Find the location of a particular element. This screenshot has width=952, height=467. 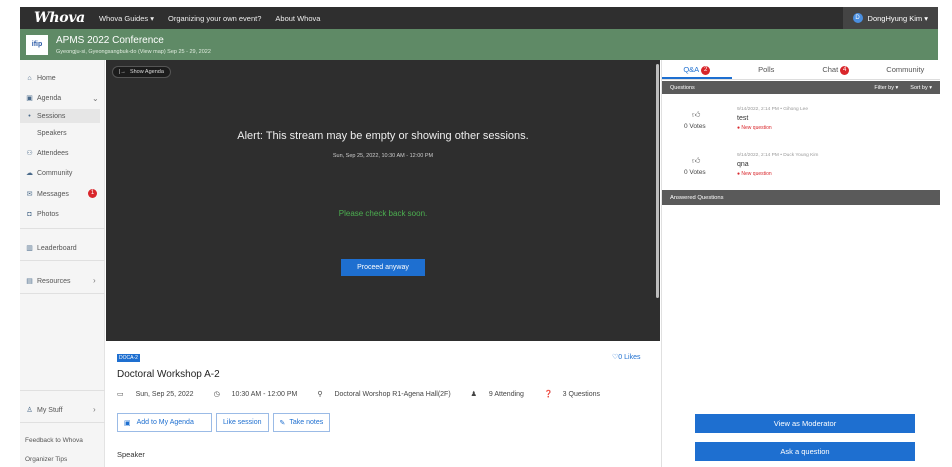

tab-label: Q&A is located at coordinates (691, 69).